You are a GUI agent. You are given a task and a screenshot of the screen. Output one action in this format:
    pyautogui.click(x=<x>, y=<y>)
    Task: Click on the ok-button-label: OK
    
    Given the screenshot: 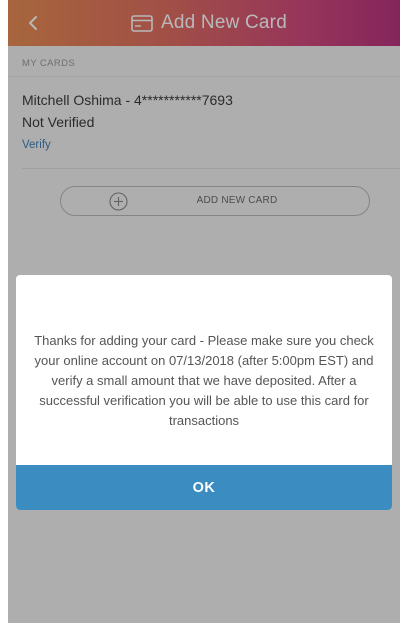 What is the action you would take?
    pyautogui.click(x=204, y=487)
    